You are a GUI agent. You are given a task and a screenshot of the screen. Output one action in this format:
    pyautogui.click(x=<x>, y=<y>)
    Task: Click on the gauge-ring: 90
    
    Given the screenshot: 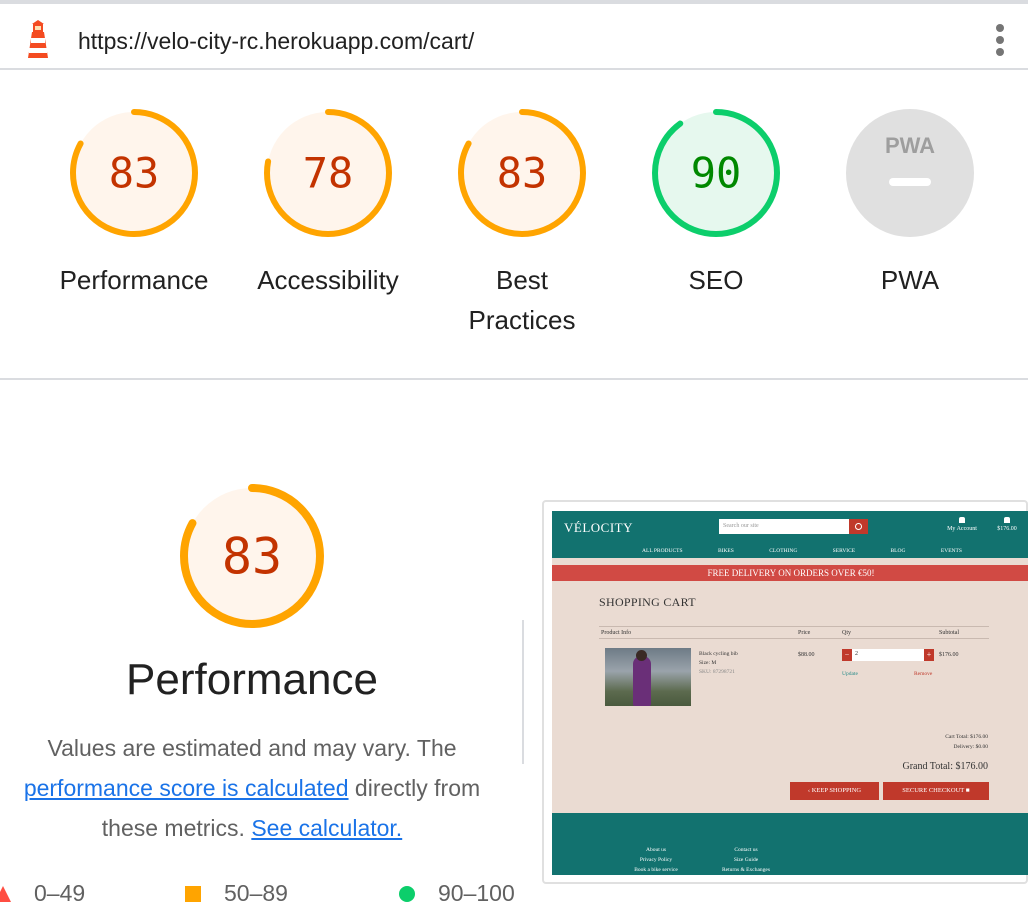 What is the action you would take?
    pyautogui.click(x=716, y=173)
    